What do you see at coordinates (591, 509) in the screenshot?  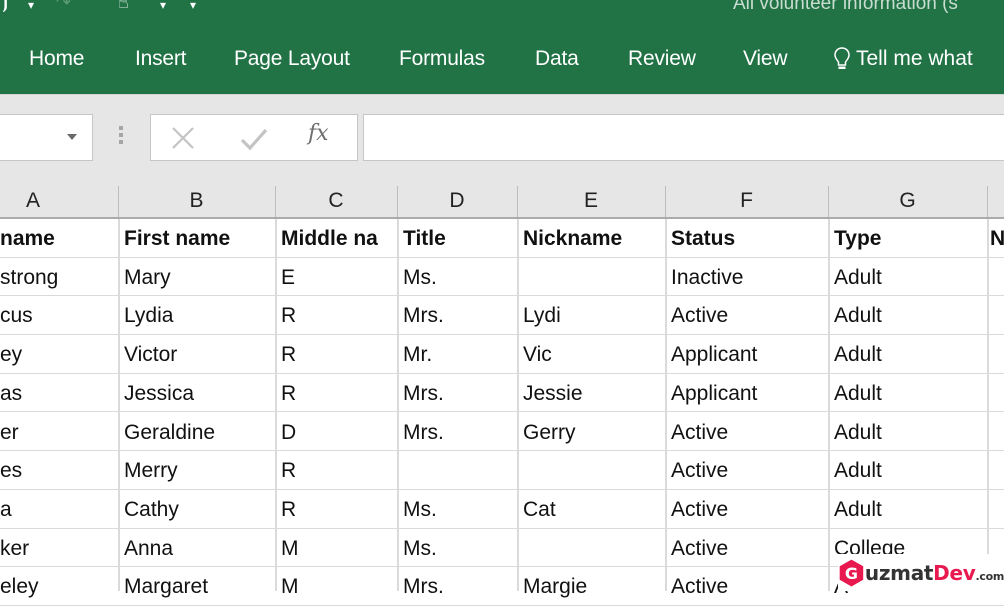 I see `cell-e: Cat` at bounding box center [591, 509].